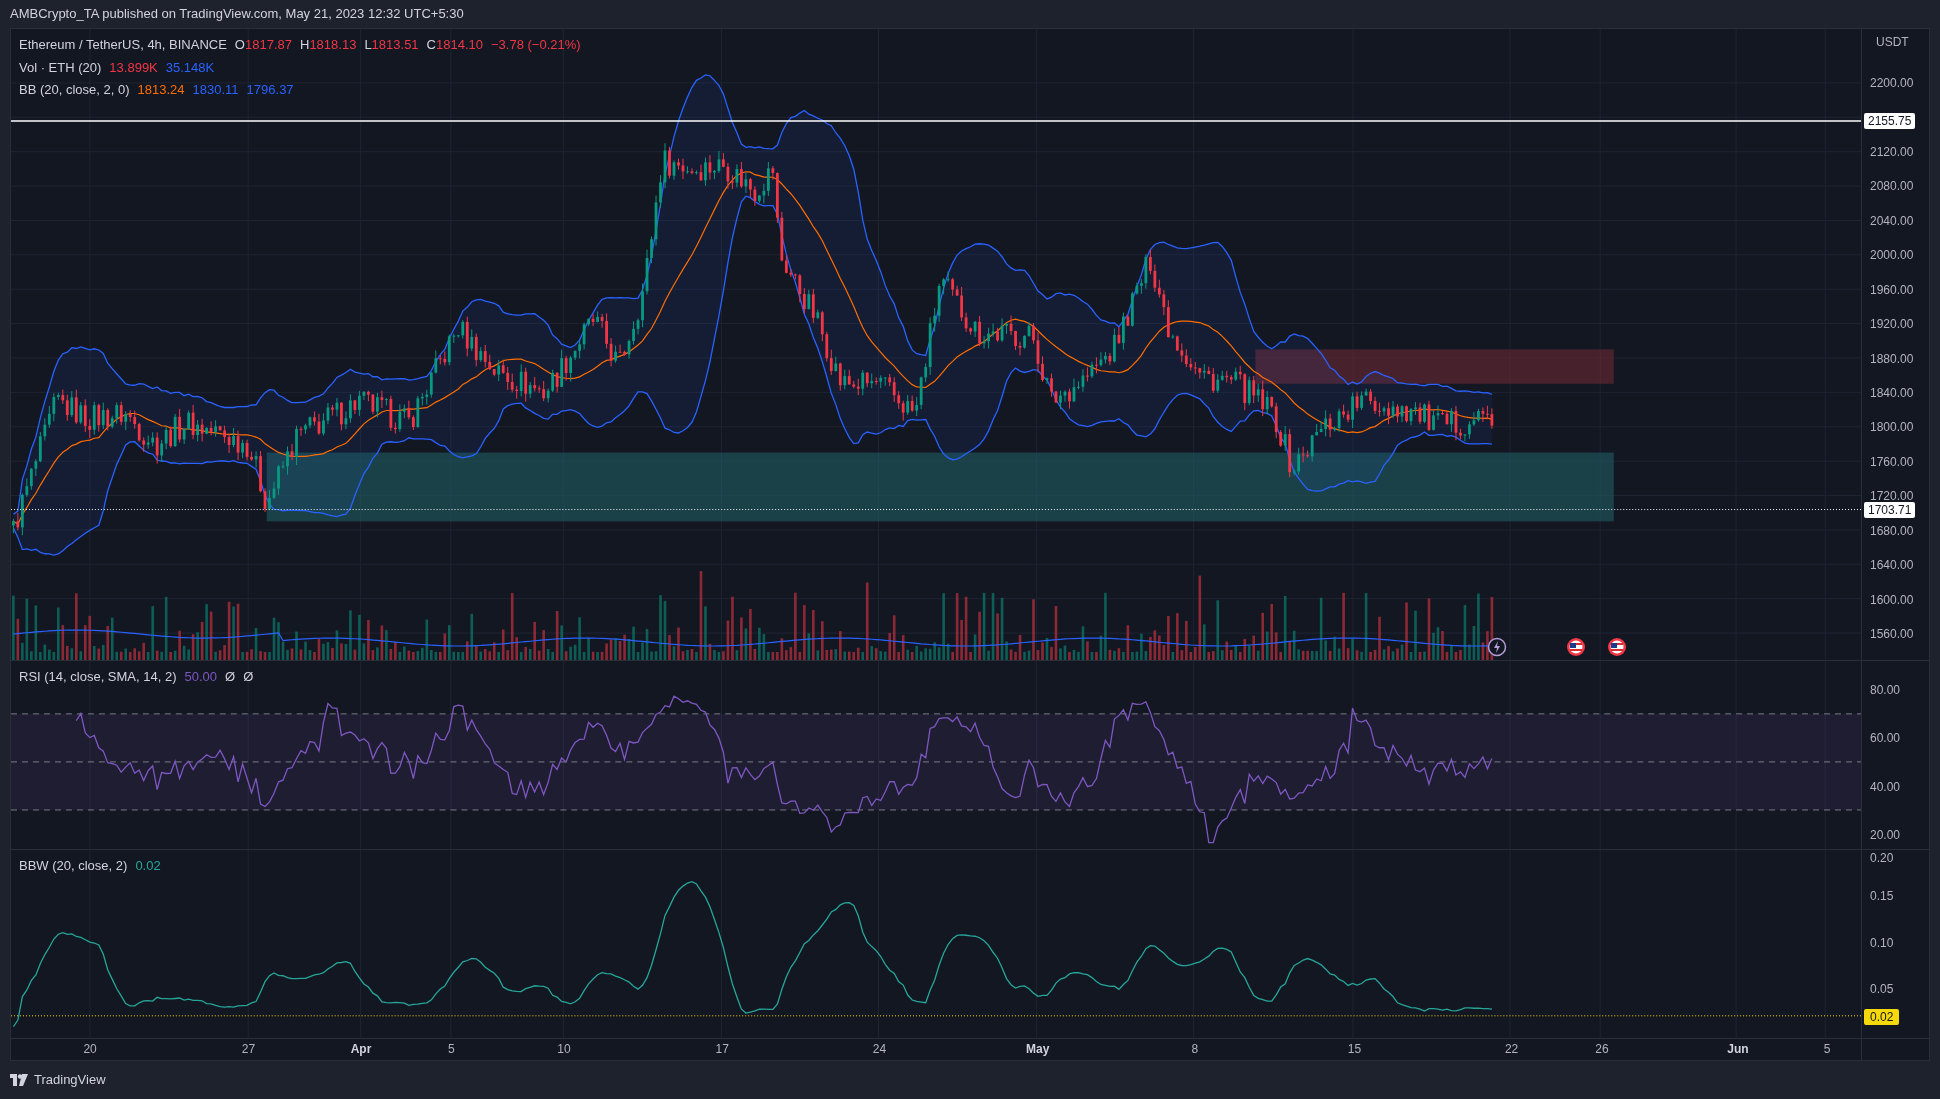 The height and width of the screenshot is (1099, 1940). What do you see at coordinates (1892, 324) in the screenshot?
I see `price-tick: 1920.00` at bounding box center [1892, 324].